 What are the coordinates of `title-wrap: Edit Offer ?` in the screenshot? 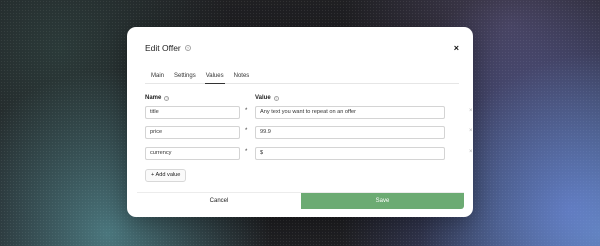 It's located at (168, 48).